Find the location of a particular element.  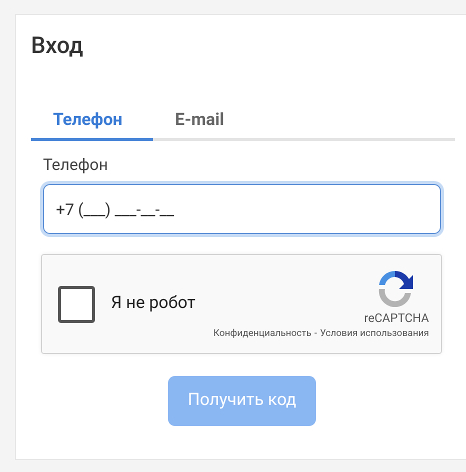

privacy-link: Конфиденциальность is located at coordinates (262, 334).